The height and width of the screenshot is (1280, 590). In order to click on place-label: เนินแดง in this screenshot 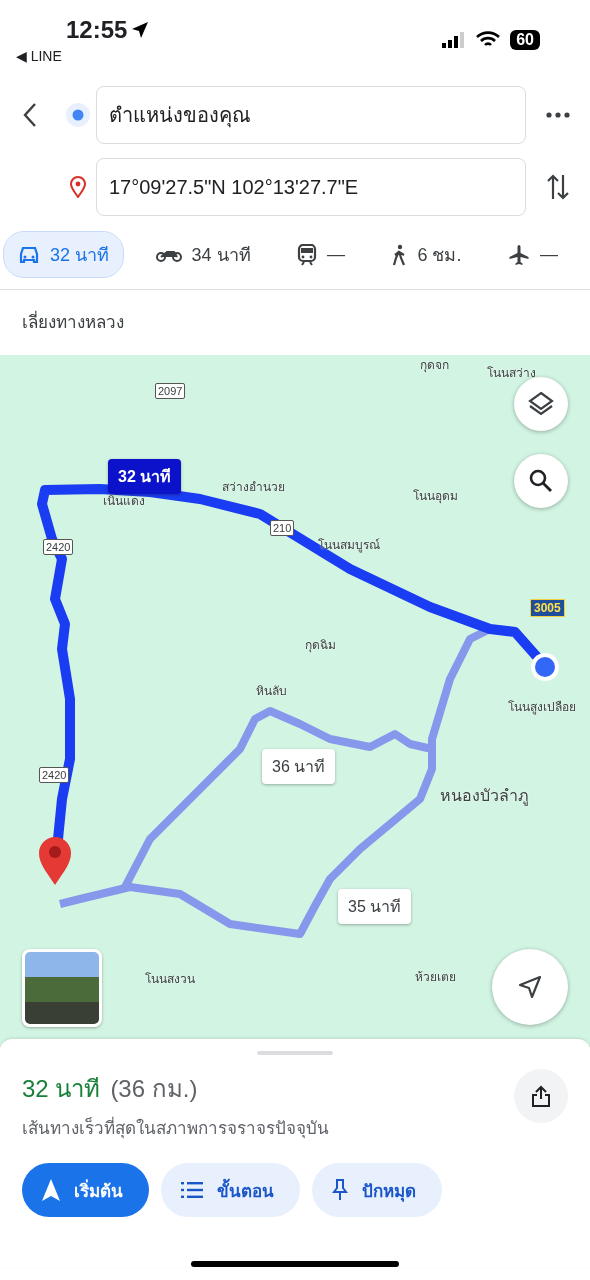, I will do `click(124, 501)`.